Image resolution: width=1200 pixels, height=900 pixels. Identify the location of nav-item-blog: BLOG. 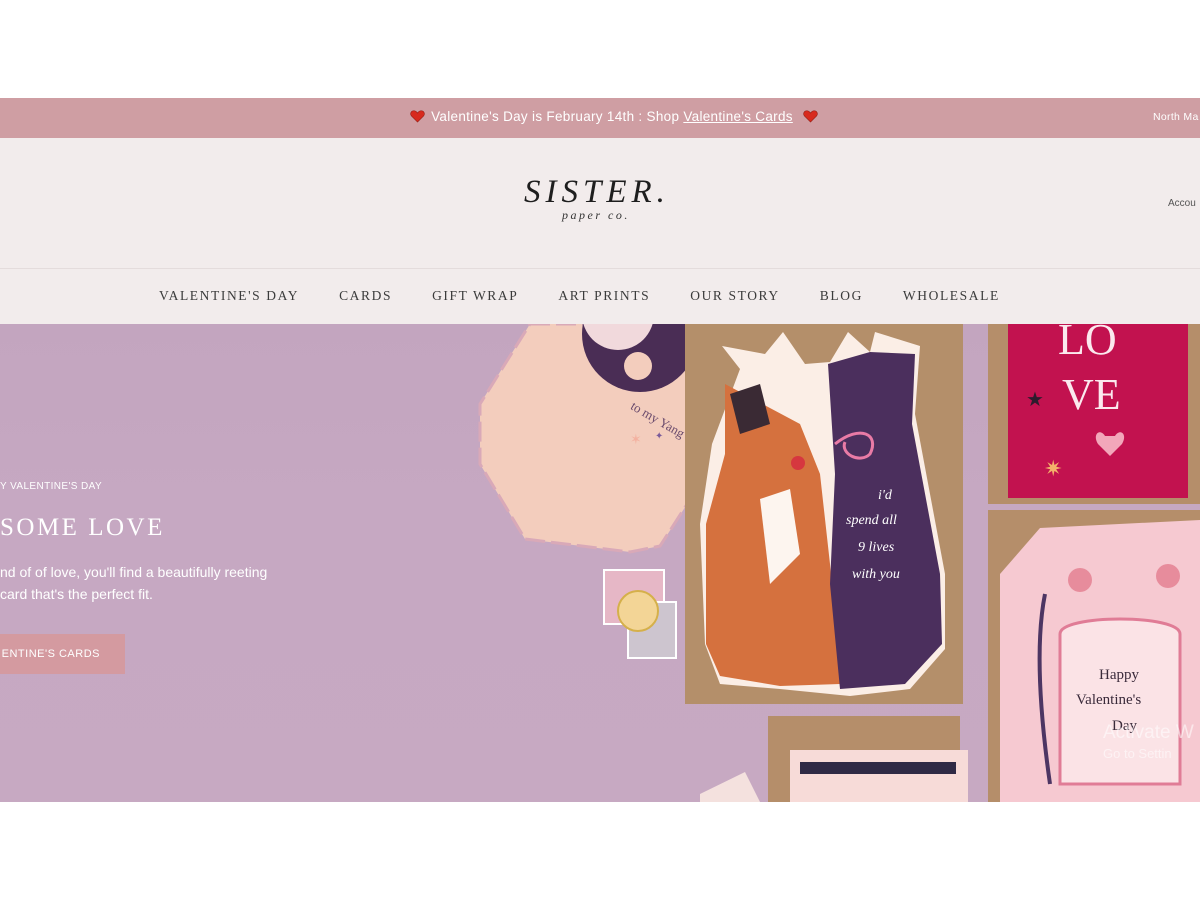
(841, 296).